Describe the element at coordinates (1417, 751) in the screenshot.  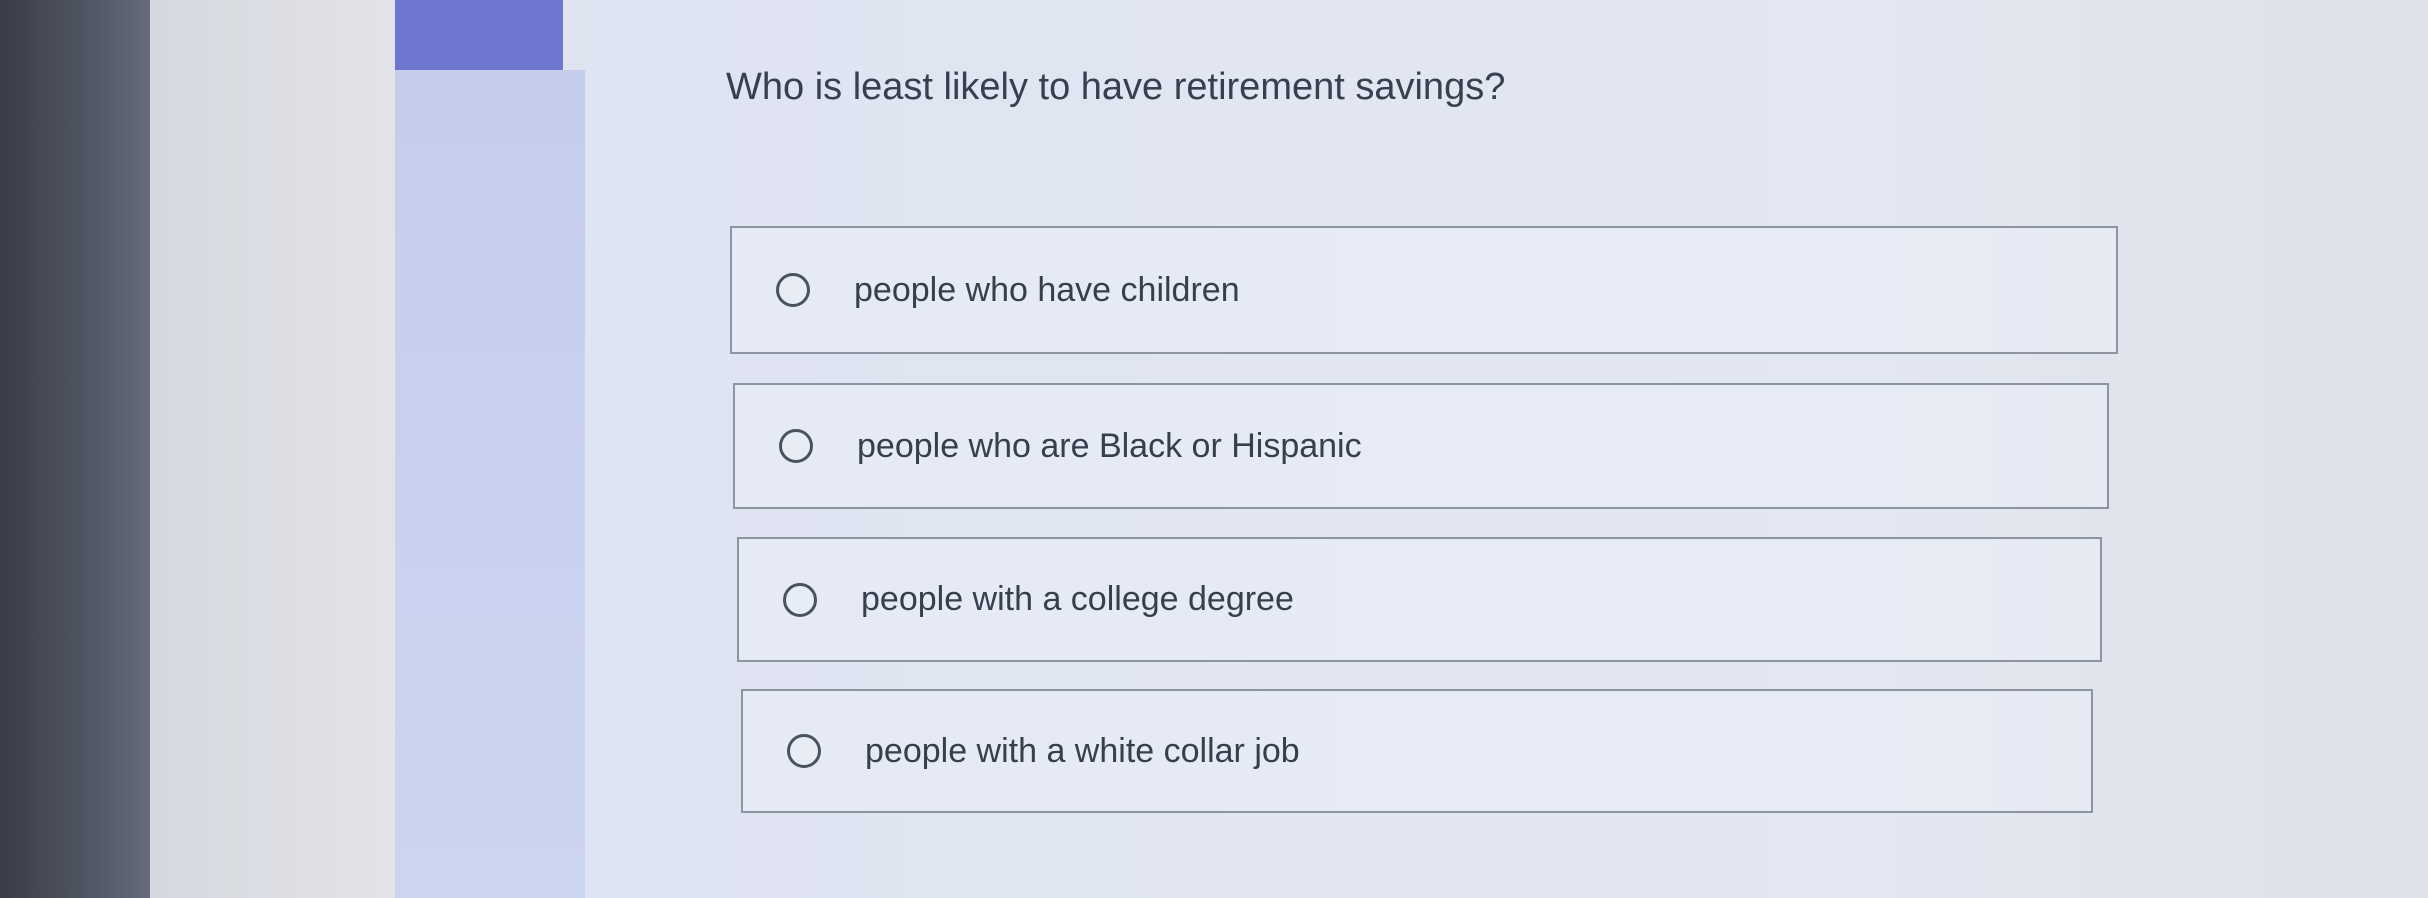
I see `answer-option-4: people with a white collar job` at that location.